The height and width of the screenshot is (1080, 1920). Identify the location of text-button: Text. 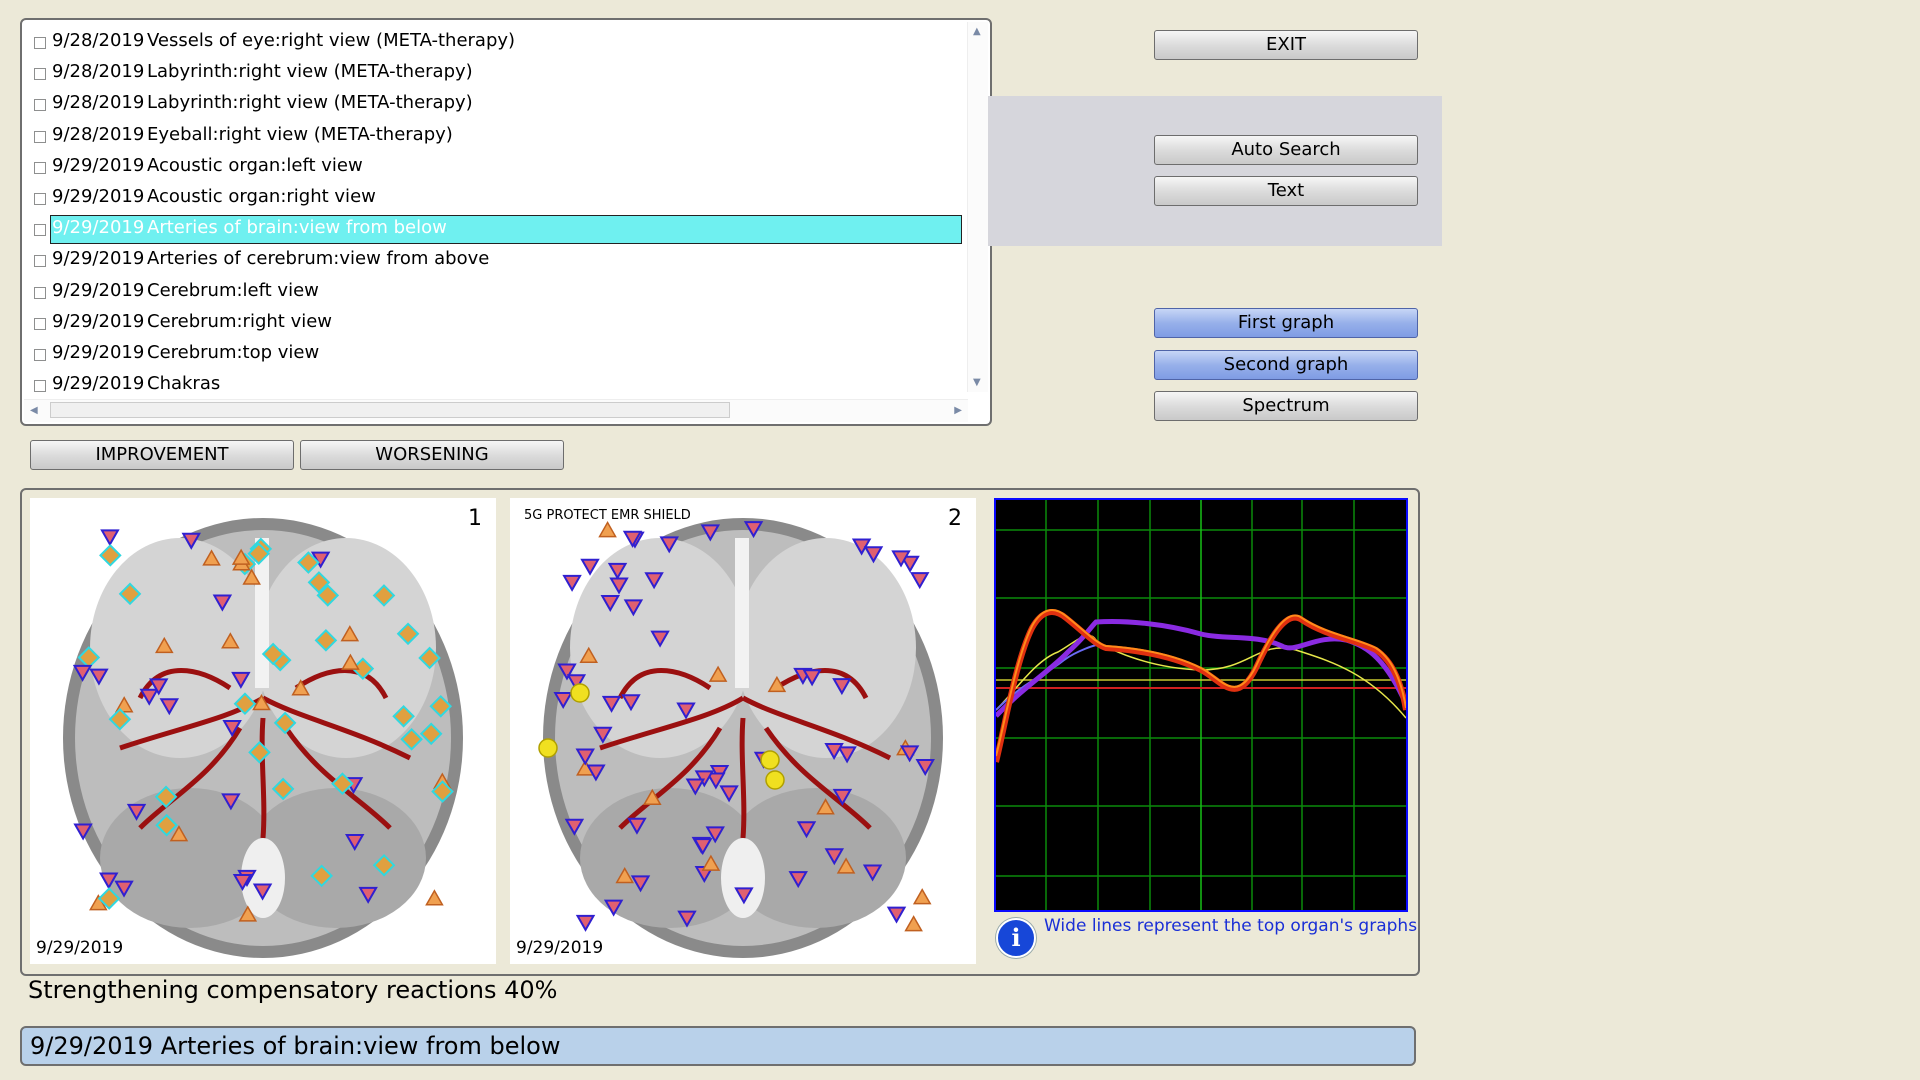
(1286, 191).